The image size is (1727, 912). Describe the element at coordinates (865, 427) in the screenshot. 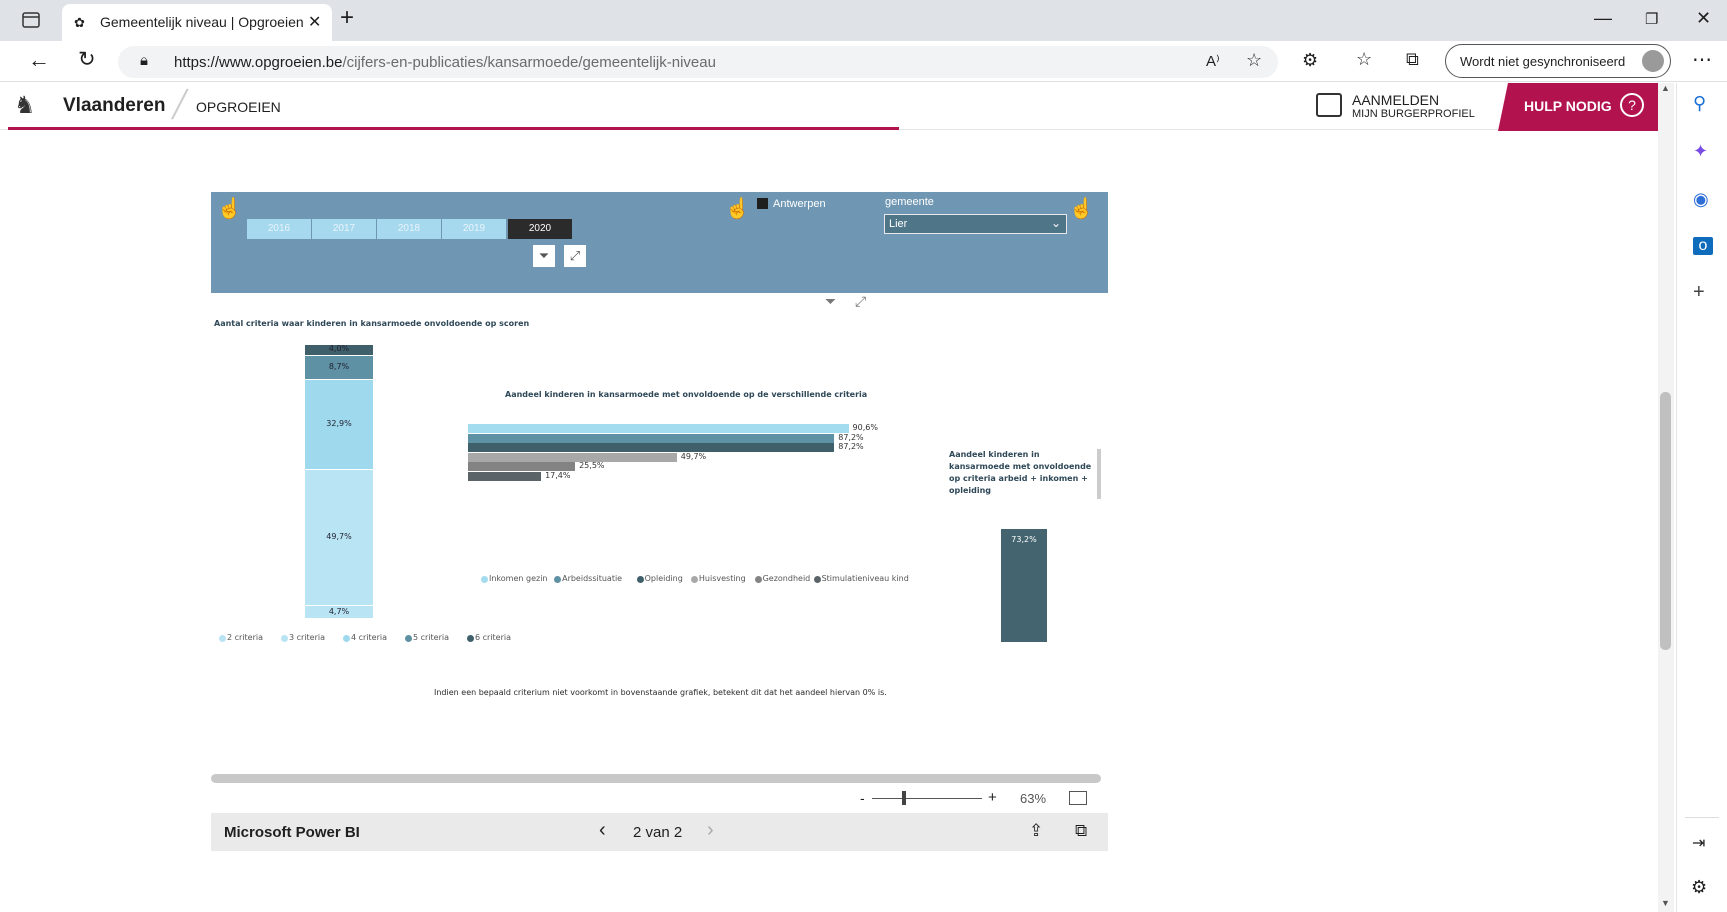

I see `hbar-label: 90,6%` at that location.